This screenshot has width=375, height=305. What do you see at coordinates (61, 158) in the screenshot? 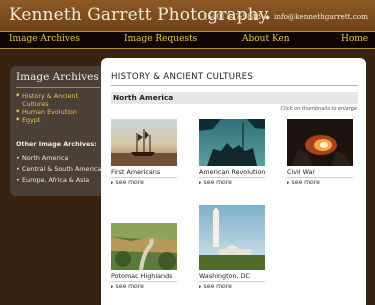
I see `sidebar-item-north-america: North America` at bounding box center [61, 158].